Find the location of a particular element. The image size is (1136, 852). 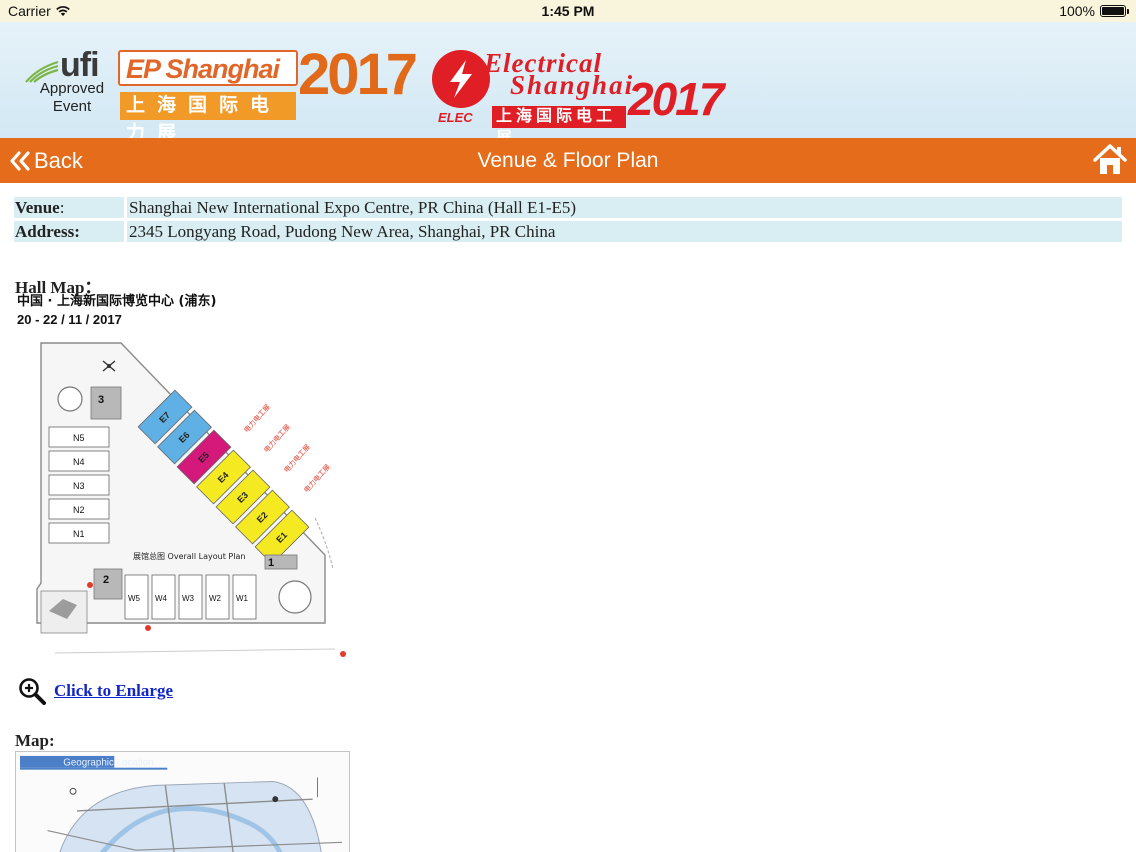

north-circle is located at coordinates (70, 399).